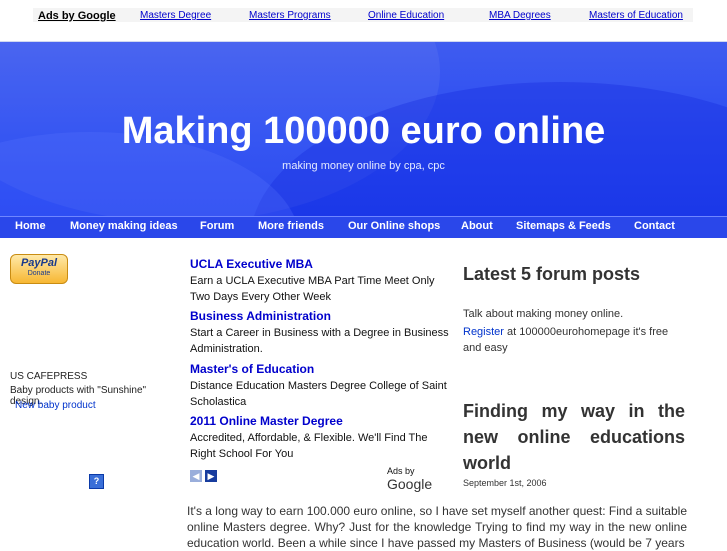 Image resolution: width=727 pixels, height=551 pixels. I want to click on ad-link-masters-of-education: Masters of Education, so click(636, 16).